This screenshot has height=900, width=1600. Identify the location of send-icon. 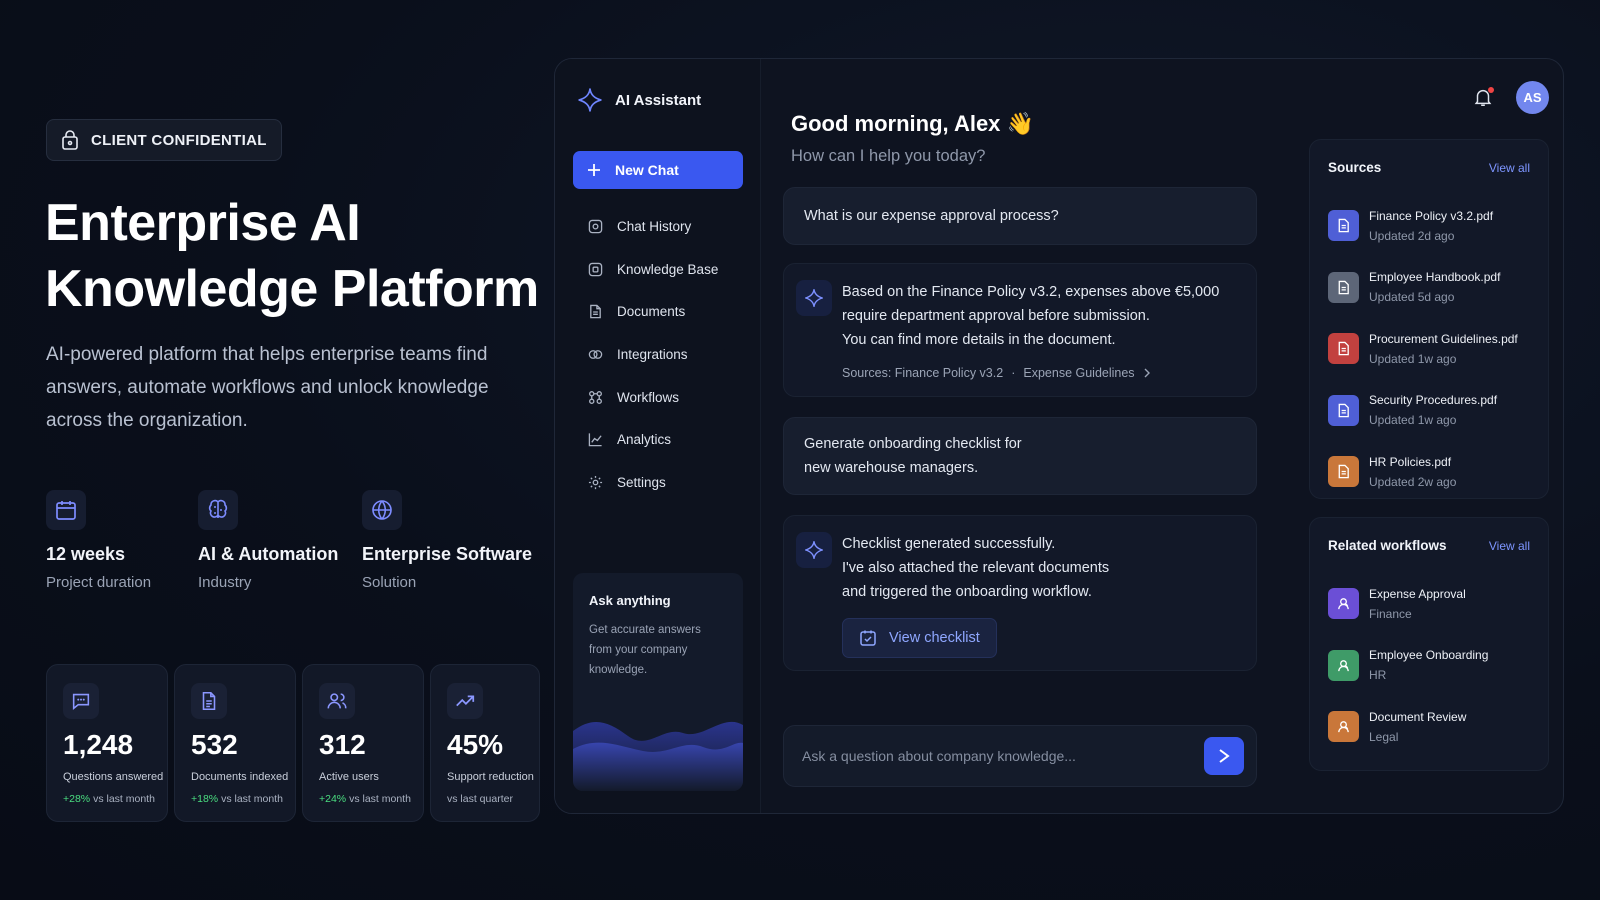
(1224, 756).